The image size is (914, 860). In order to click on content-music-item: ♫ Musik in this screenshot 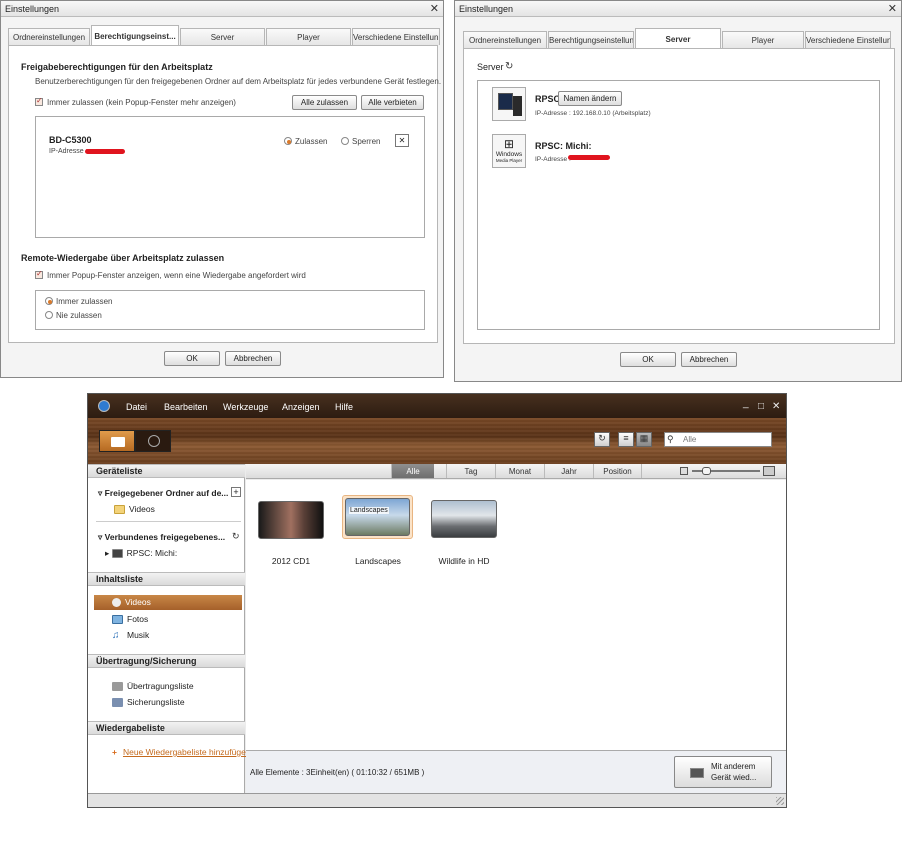, I will do `click(130, 635)`.